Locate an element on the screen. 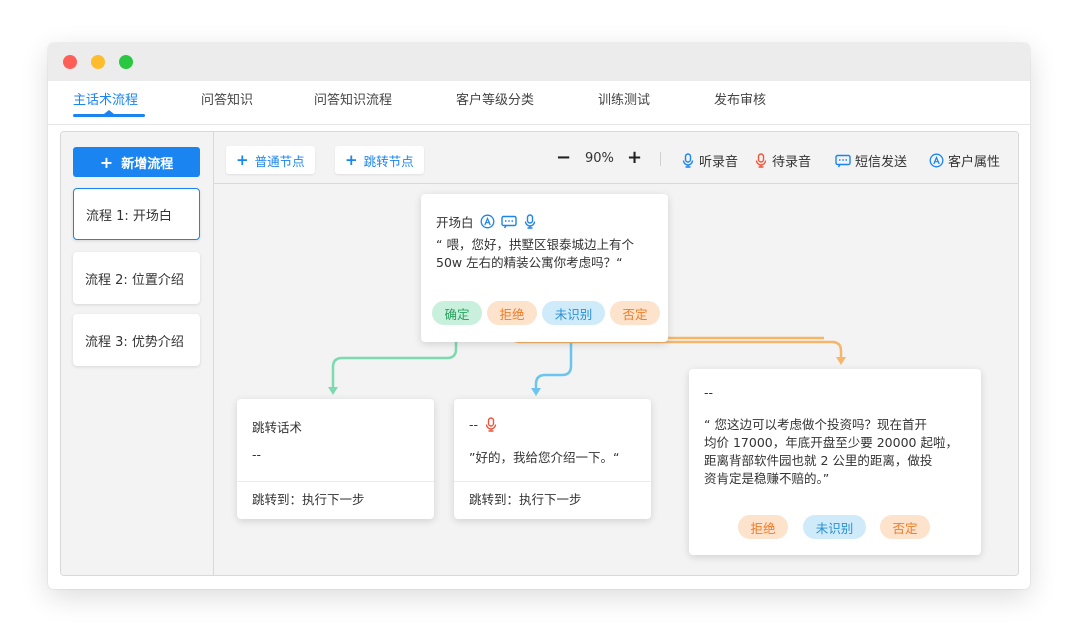  legend-pending-recording: 待录音 is located at coordinates (782, 160).